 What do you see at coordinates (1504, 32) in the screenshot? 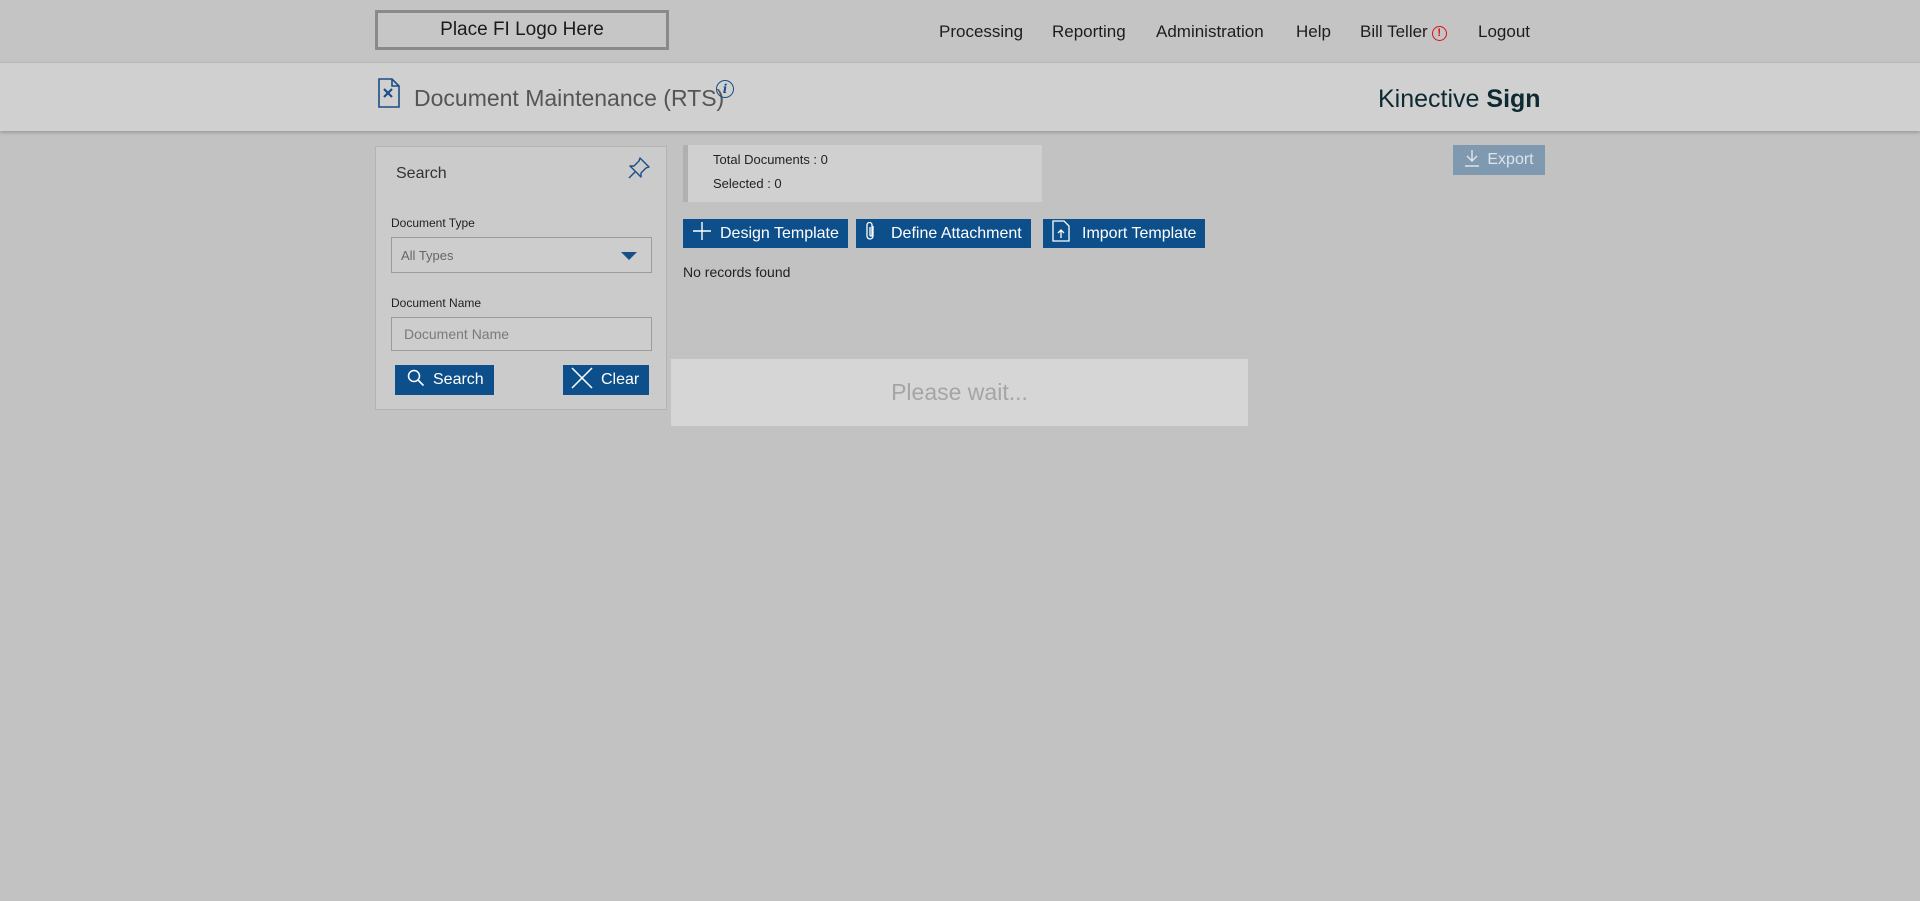
I see `nav-logout: Logout` at bounding box center [1504, 32].